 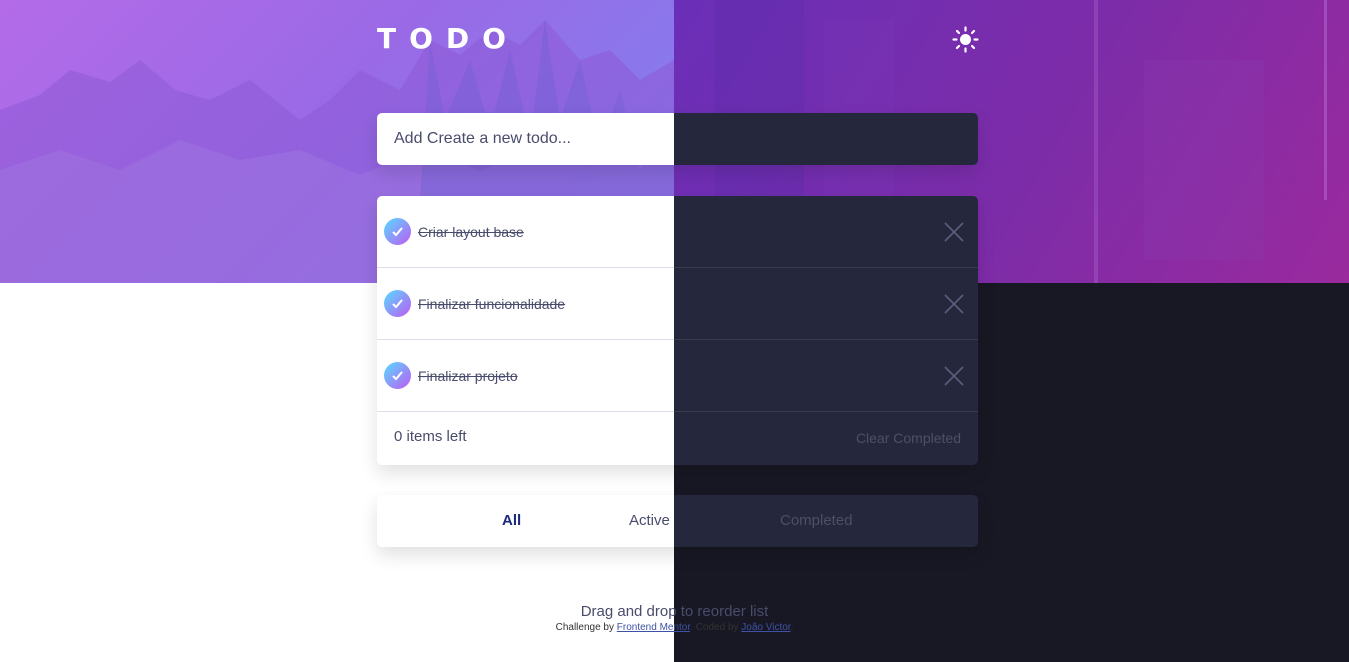 I want to click on new-todo-input, so click(x=677, y=139).